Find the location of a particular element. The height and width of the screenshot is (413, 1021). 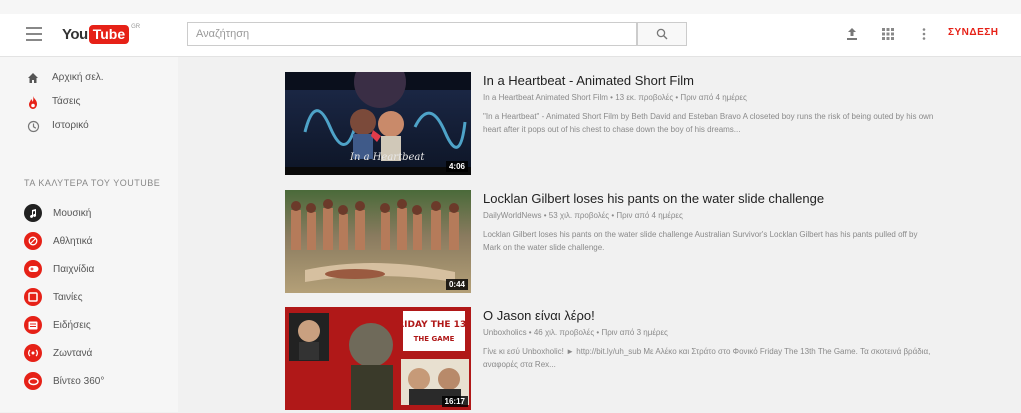

thumbnail-image is located at coordinates (378, 241).